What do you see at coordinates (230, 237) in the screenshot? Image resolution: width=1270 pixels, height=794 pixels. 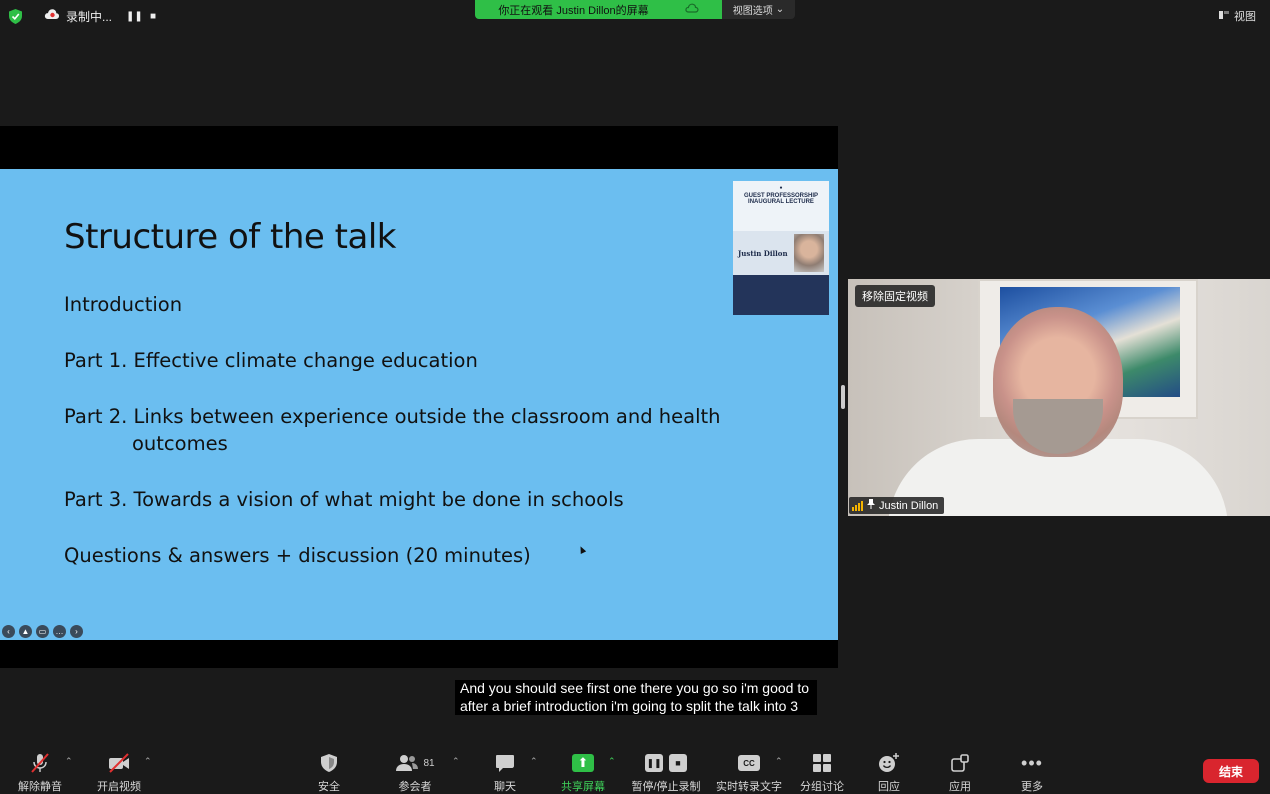 I see `slide-title: Structure of the talk` at bounding box center [230, 237].